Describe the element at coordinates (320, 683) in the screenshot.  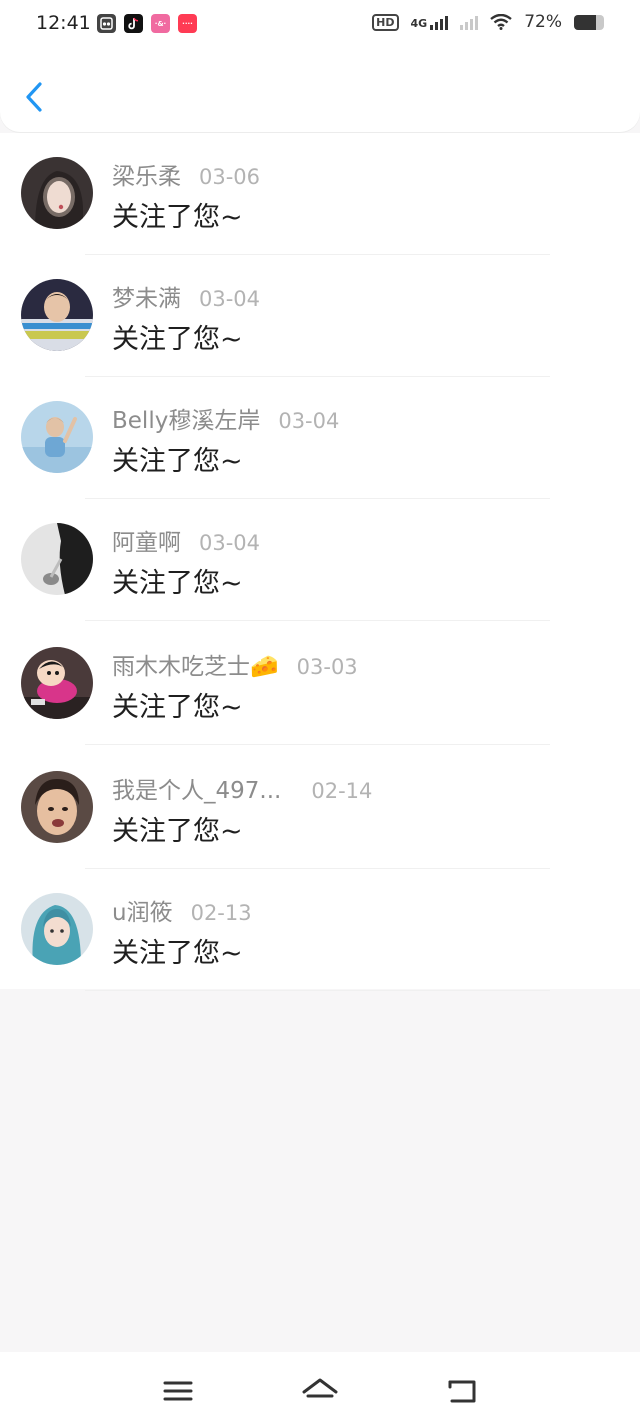
I see `list-item: 雨木木吃芝士🧀 03-03 关注了您~` at that location.